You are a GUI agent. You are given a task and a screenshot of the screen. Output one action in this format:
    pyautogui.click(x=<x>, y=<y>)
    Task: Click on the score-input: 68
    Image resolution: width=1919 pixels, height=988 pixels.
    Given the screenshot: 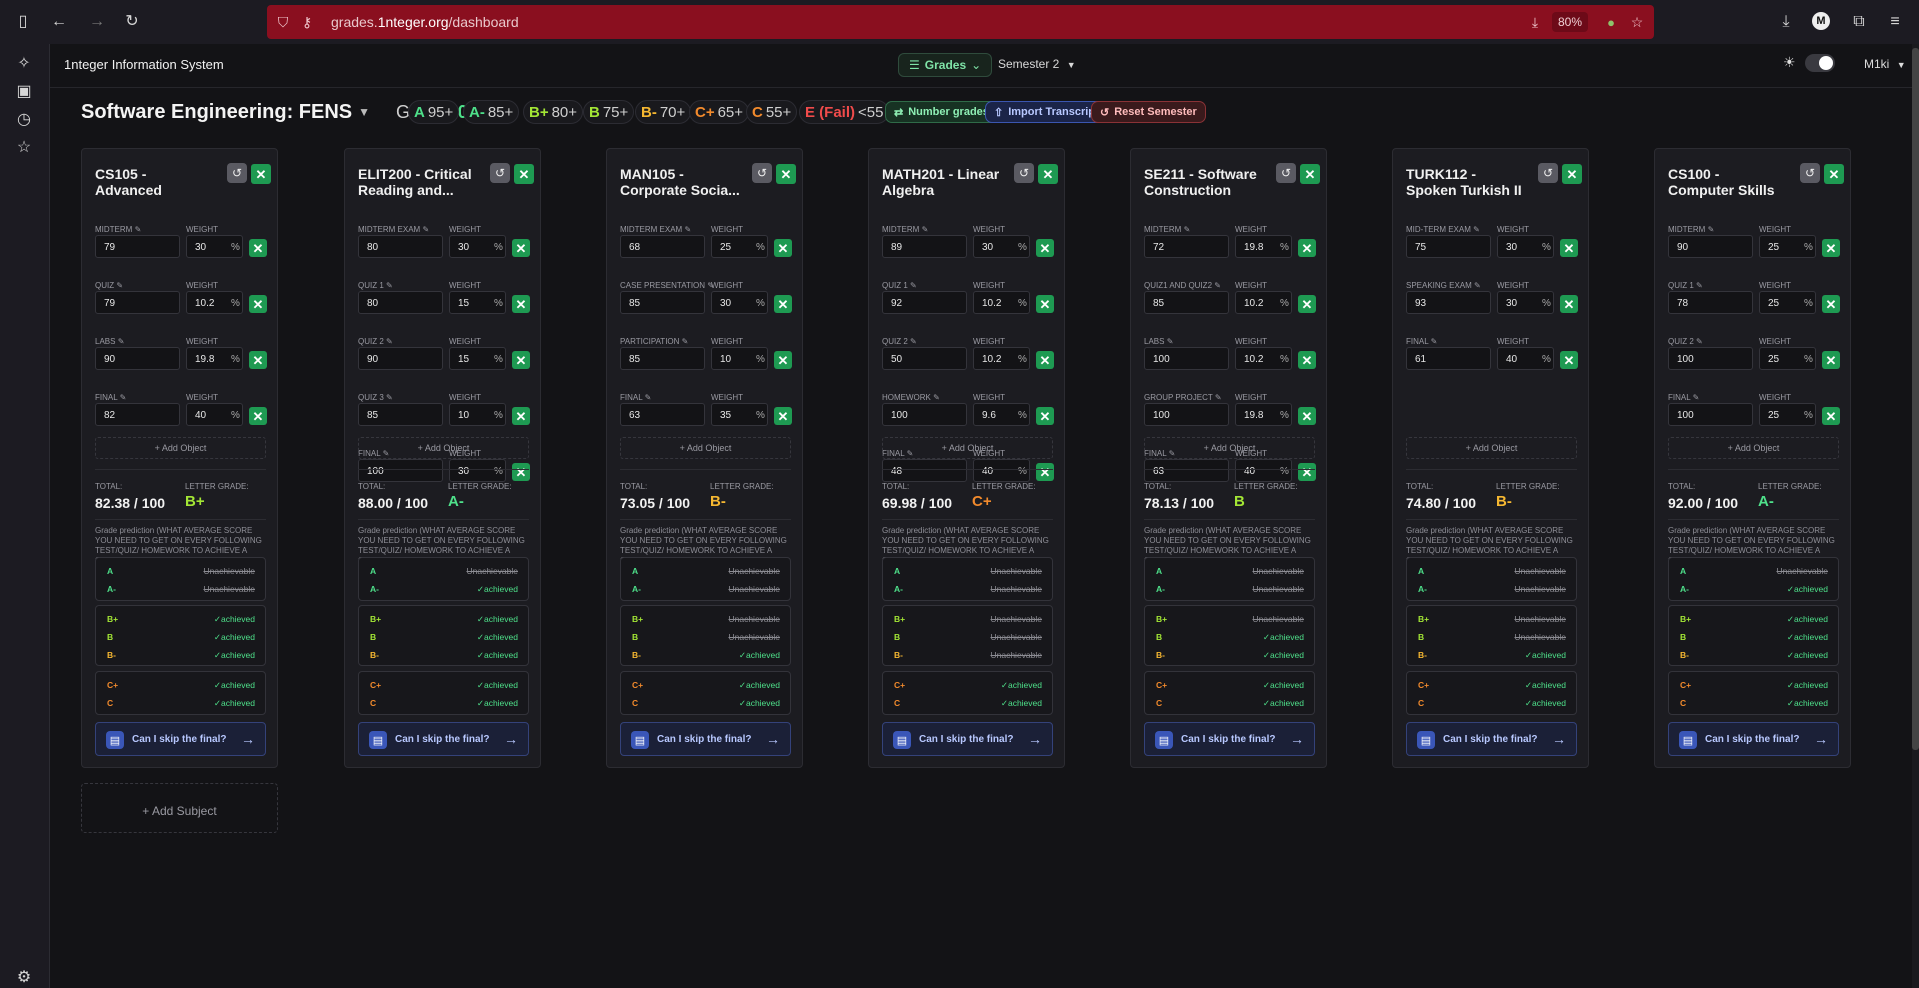 What is the action you would take?
    pyautogui.click(x=662, y=246)
    